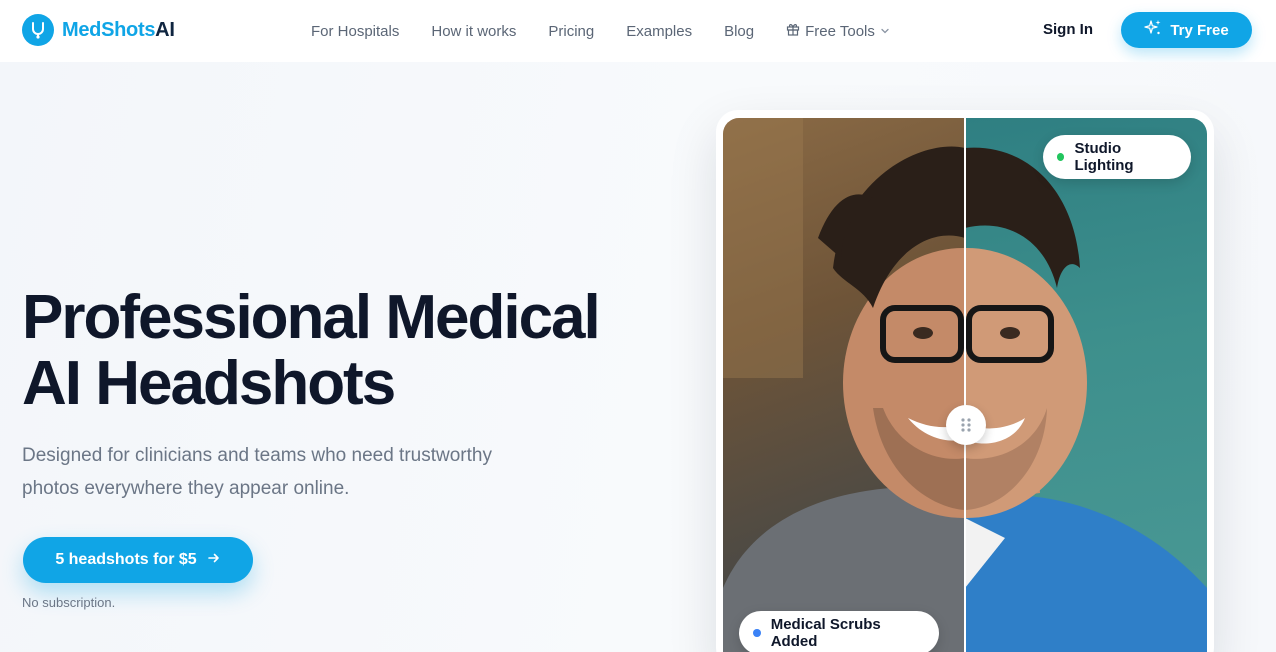 The image size is (1276, 652). I want to click on hero-title-line2: AI Headshots, so click(209, 383).